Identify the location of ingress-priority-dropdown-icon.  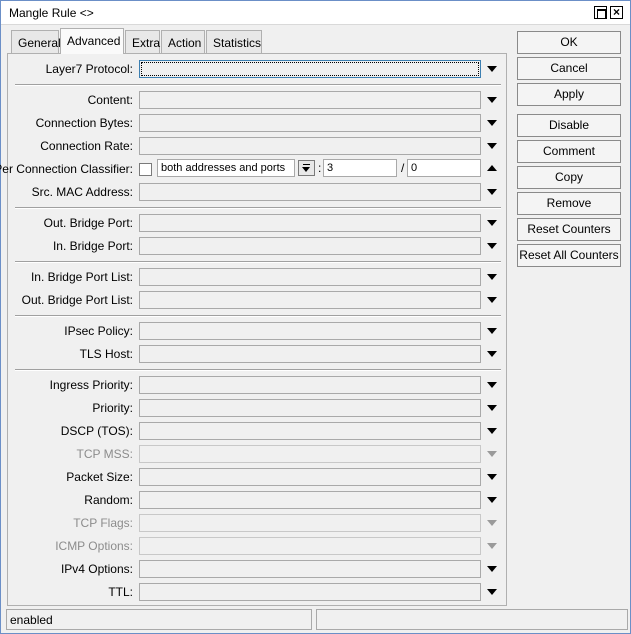
(491, 384).